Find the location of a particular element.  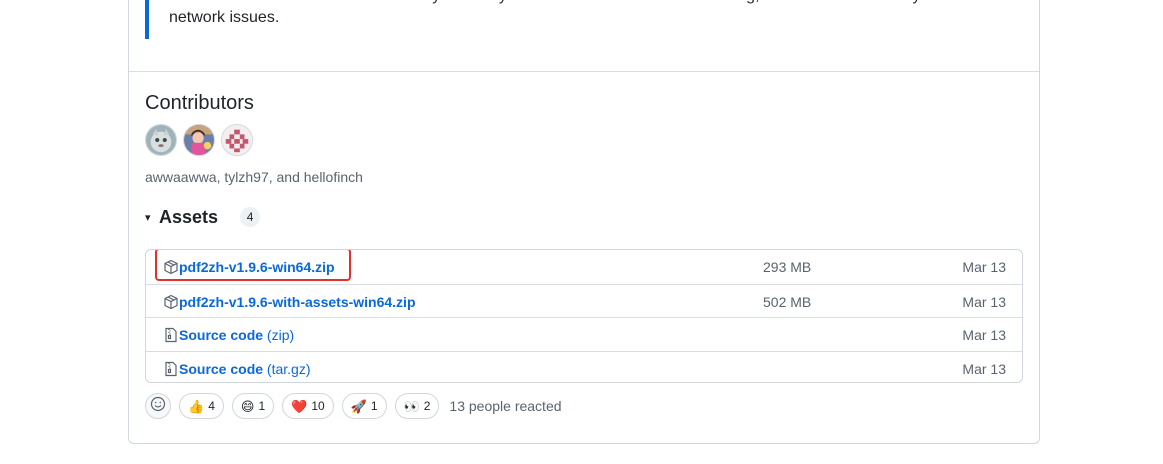

asset-link-with-assets-win64-zip: pdf2zh-v1.9.6-with-assets-win64.zip is located at coordinates (297, 302).